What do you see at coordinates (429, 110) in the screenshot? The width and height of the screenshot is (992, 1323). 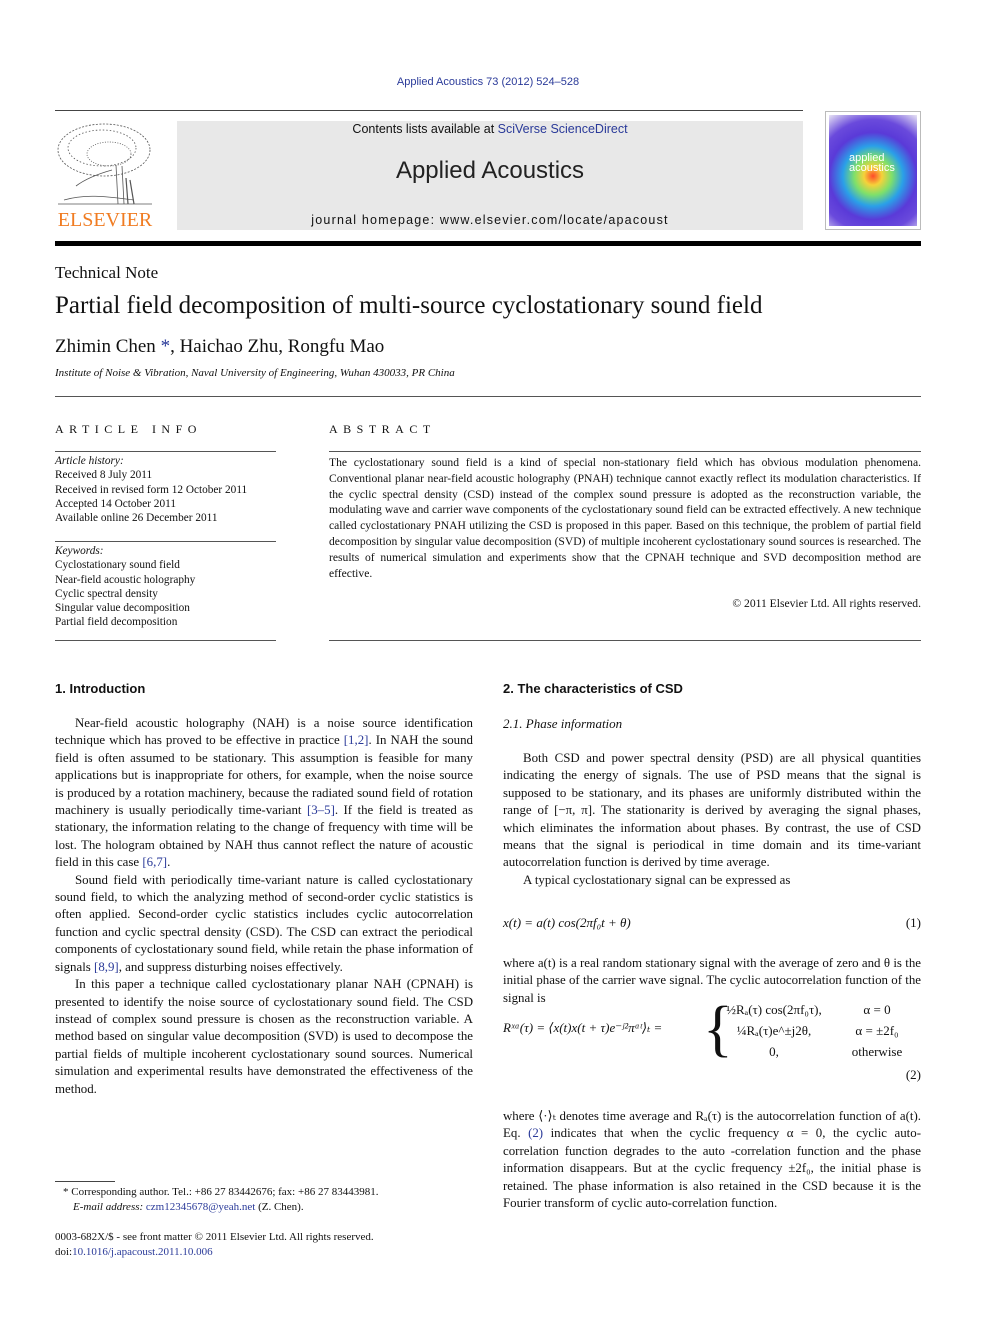 I see `header-divider` at bounding box center [429, 110].